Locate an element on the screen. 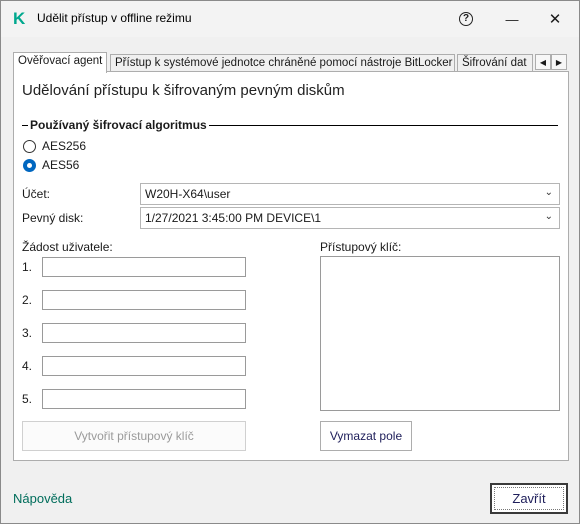  radio-label-aes256: AES256 is located at coordinates (64, 146).